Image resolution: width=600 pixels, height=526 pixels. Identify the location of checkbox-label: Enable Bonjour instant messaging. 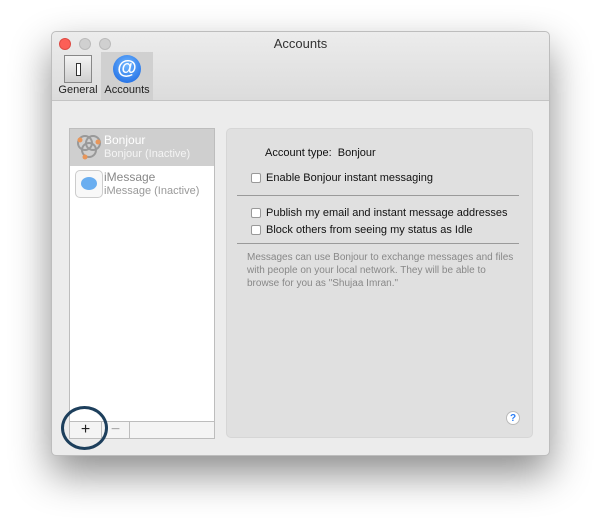
(349, 178).